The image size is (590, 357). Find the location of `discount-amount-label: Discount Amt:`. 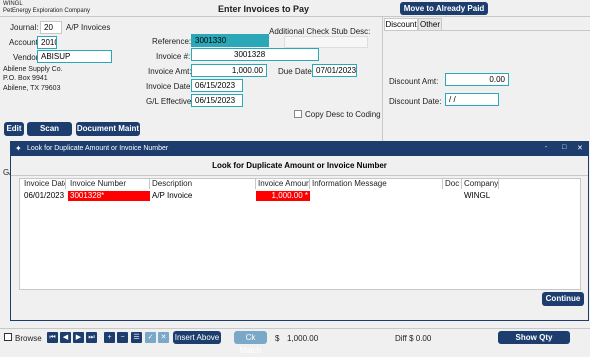

discount-amount-label: Discount Amt: is located at coordinates (414, 81).